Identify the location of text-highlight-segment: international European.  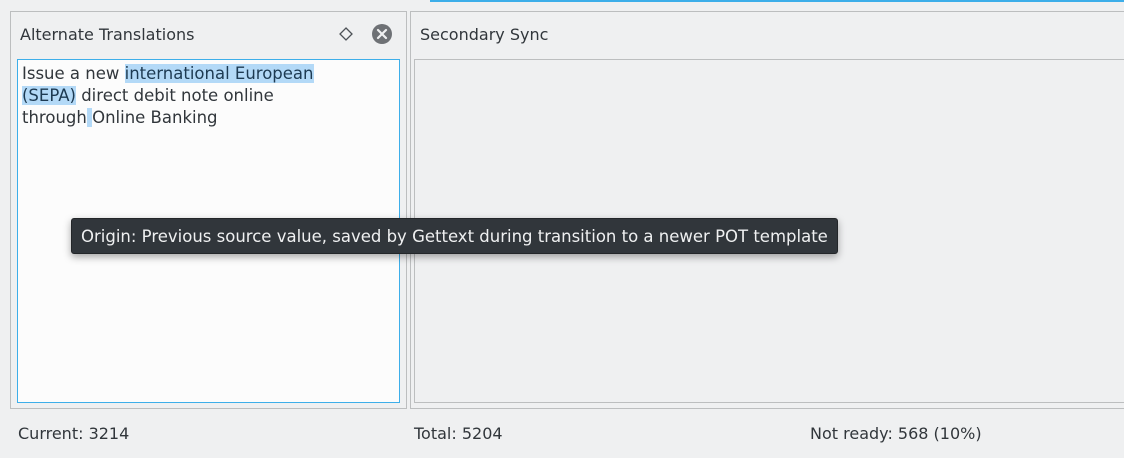
(219, 73).